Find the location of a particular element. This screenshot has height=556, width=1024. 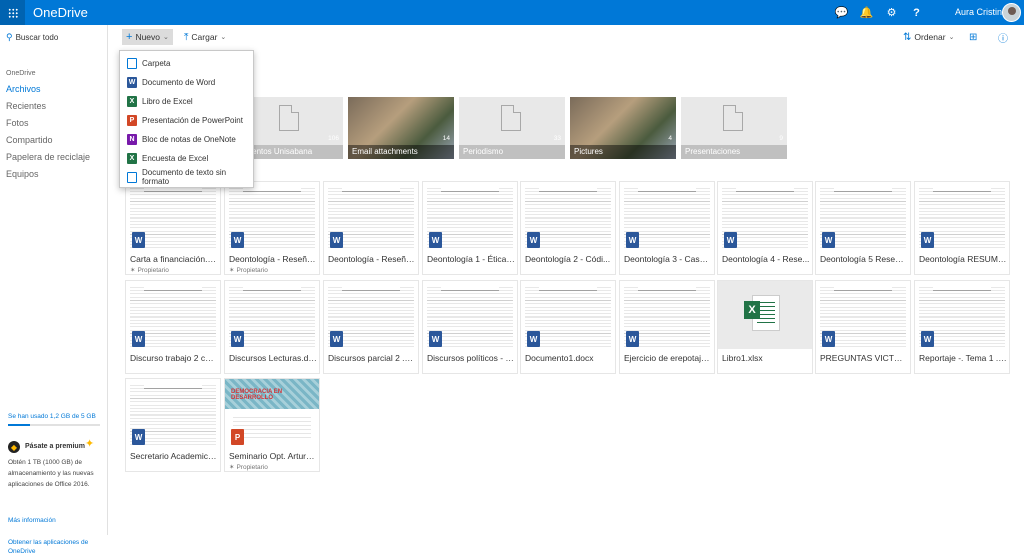

storage-quota-fill is located at coordinates (19, 425).